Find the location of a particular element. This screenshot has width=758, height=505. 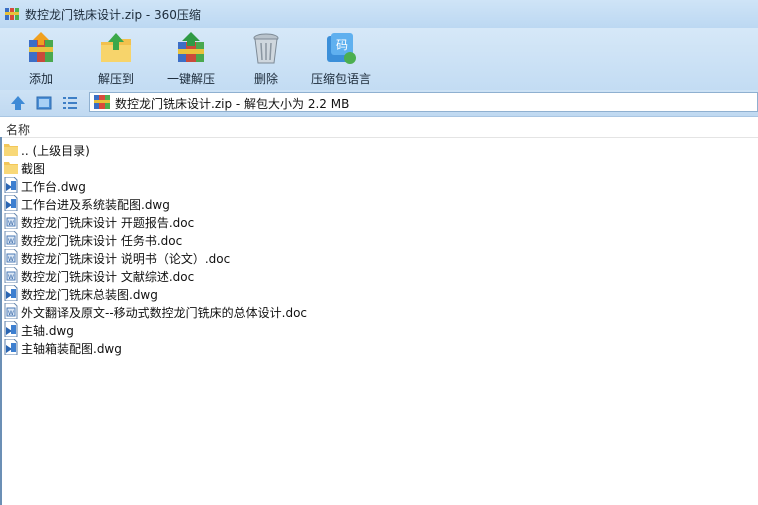

trash-icon is located at coordinates (266, 48).